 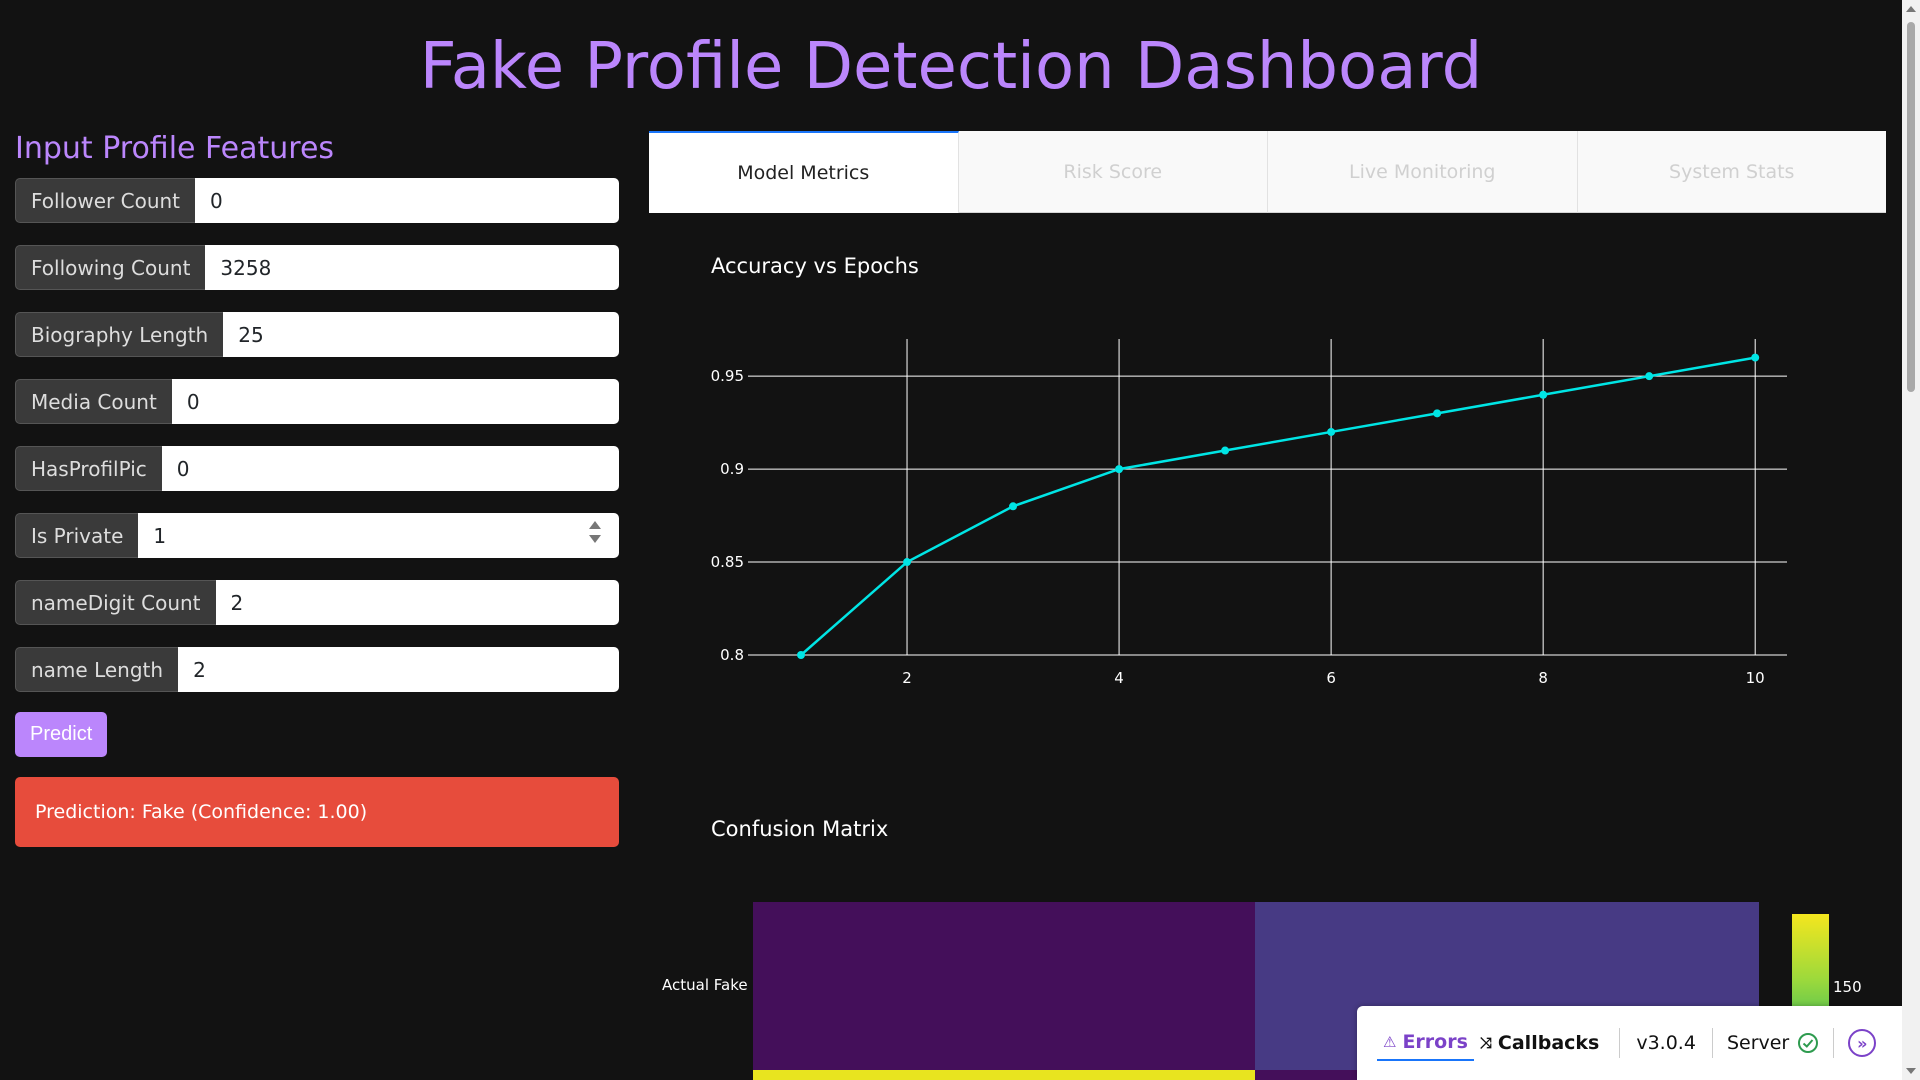 I want to click on dash-devtools-bar: ⚠ Errors ⤨ Callbacks v3.0.4 Server », so click(x=1629, y=1043).